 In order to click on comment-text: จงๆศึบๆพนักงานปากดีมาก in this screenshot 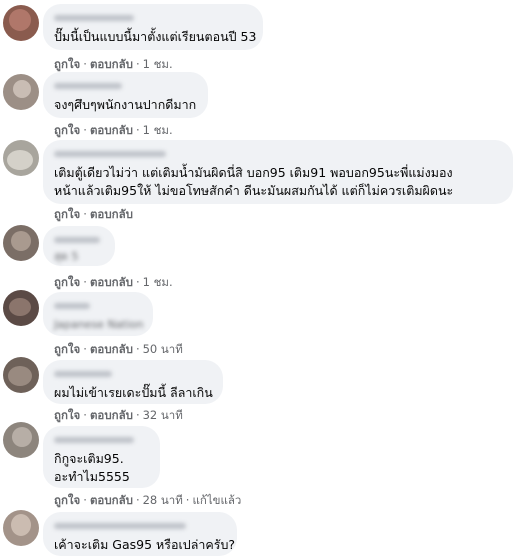, I will do `click(125, 104)`.